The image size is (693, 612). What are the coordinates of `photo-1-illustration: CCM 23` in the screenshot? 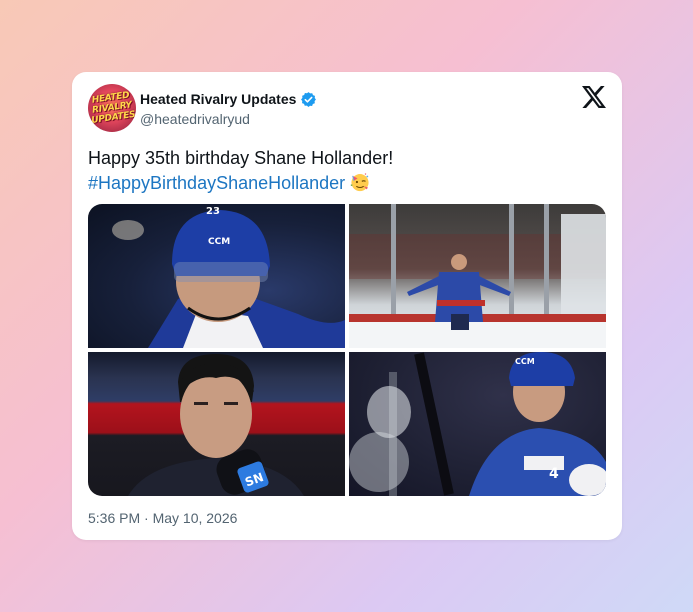 It's located at (228, 277).